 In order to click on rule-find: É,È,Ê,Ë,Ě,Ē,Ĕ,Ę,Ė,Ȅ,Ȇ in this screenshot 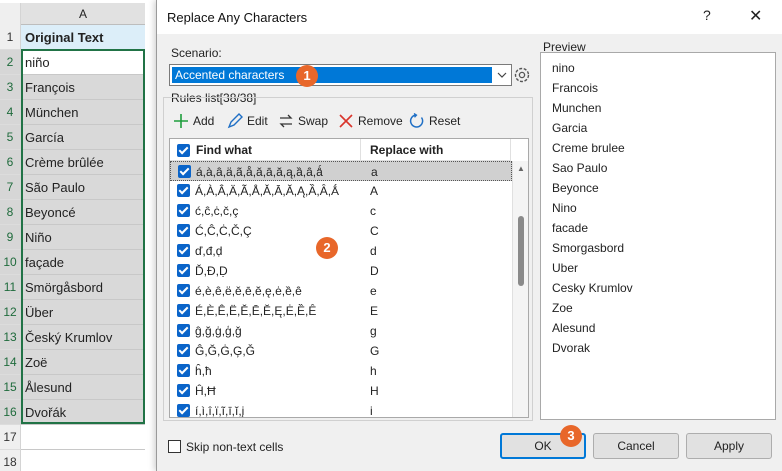, I will do `click(256, 311)`.